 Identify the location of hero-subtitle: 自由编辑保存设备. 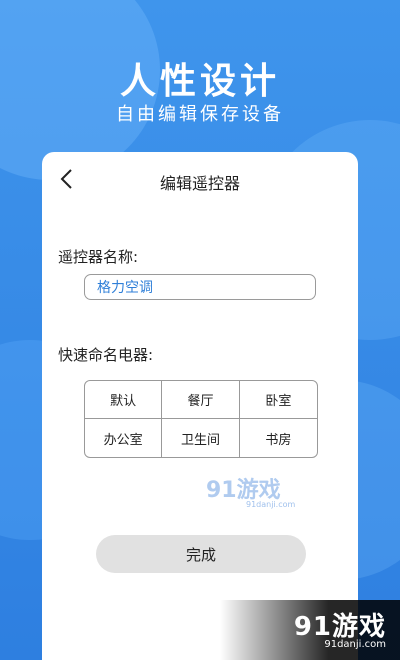
(200, 114).